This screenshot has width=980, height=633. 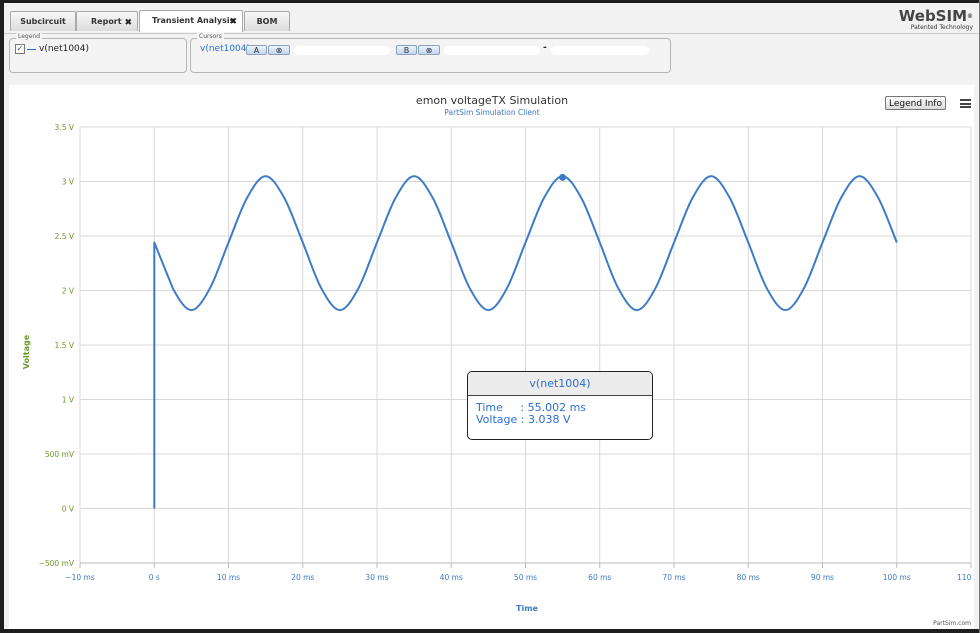 I want to click on clear-cursor-a-icon: ⊗, so click(x=279, y=50).